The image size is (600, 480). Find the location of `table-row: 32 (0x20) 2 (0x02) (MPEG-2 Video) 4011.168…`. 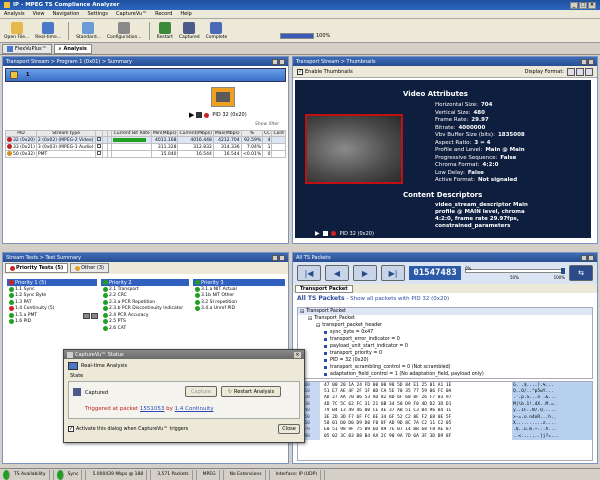

table-row: 32 (0x20) 2 (0x02) (MPEG-2 Video) 4011.168… is located at coordinates (145, 140).